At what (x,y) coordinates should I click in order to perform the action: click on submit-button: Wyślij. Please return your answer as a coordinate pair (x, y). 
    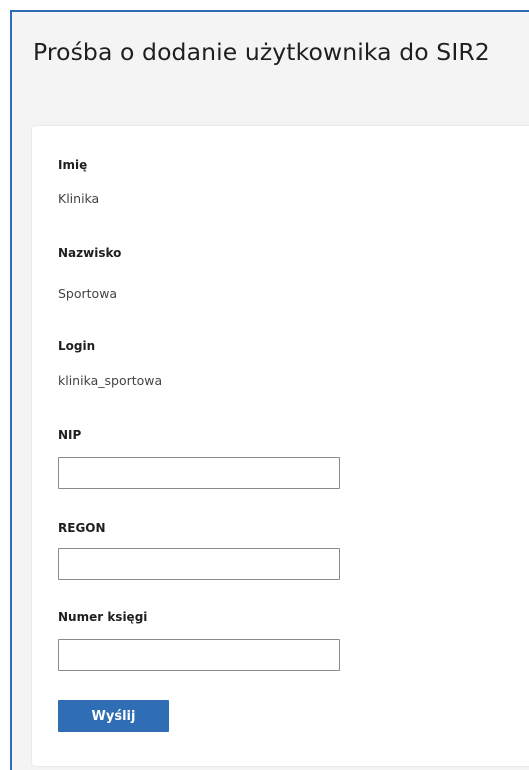
    Looking at the image, I should click on (113, 716).